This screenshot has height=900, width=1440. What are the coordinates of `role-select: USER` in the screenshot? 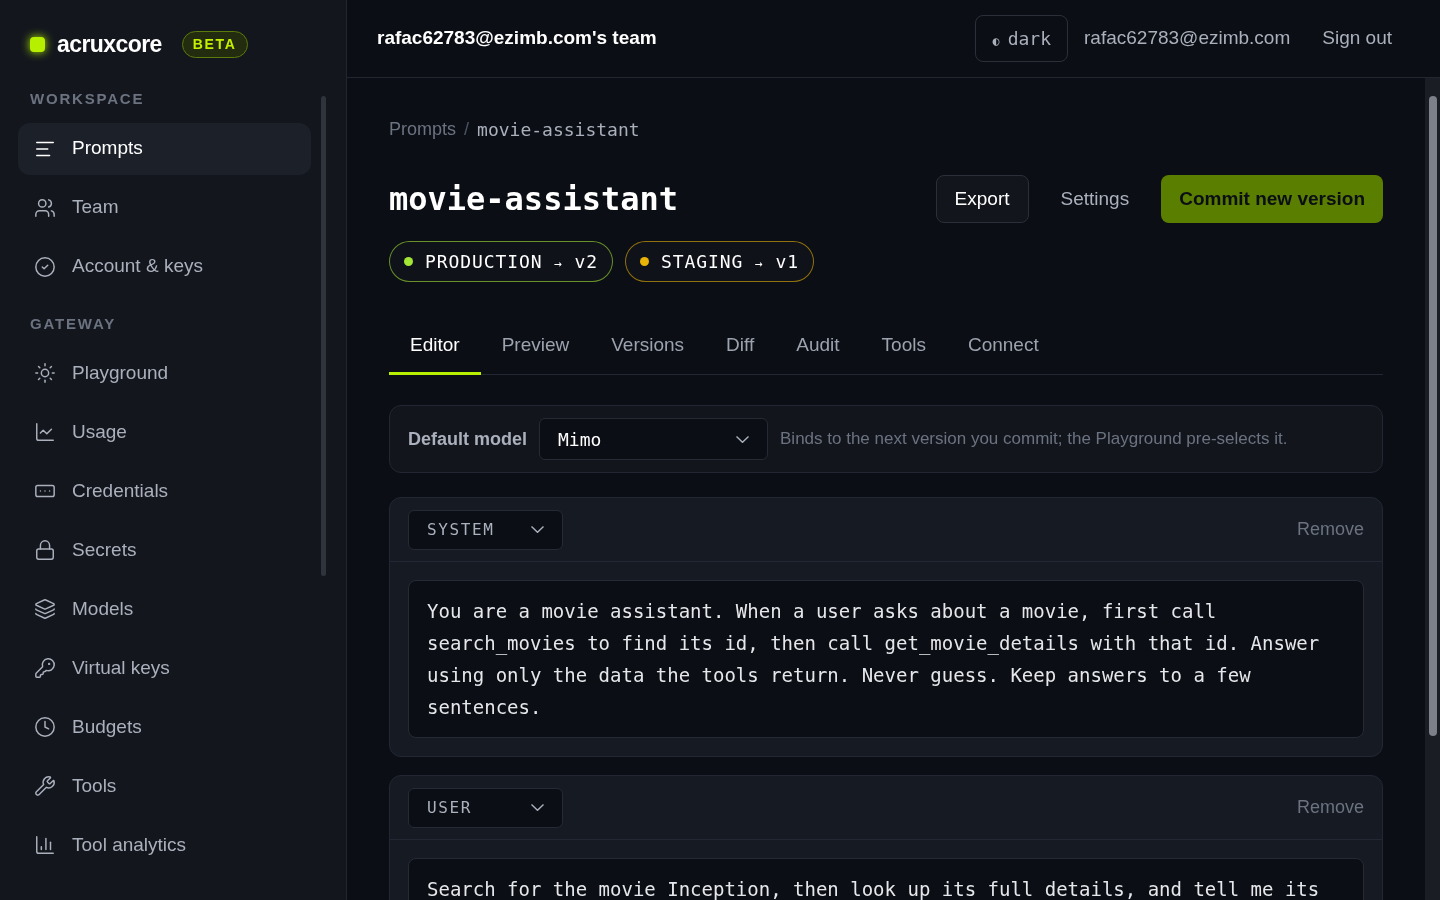 It's located at (485, 807).